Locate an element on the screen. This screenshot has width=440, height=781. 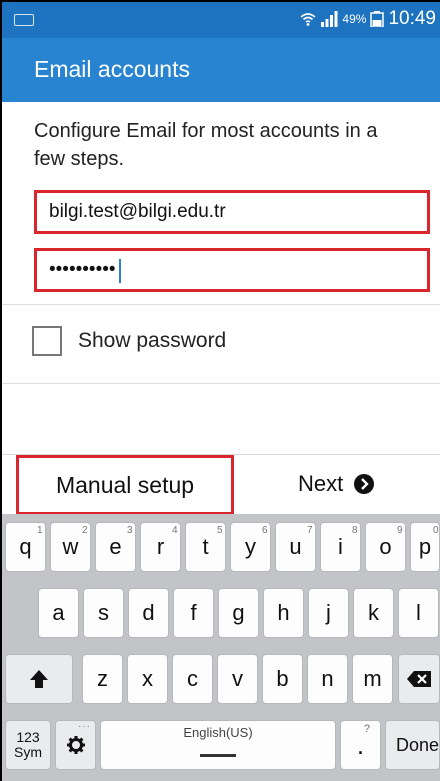
backspace-icon is located at coordinates (419, 679).